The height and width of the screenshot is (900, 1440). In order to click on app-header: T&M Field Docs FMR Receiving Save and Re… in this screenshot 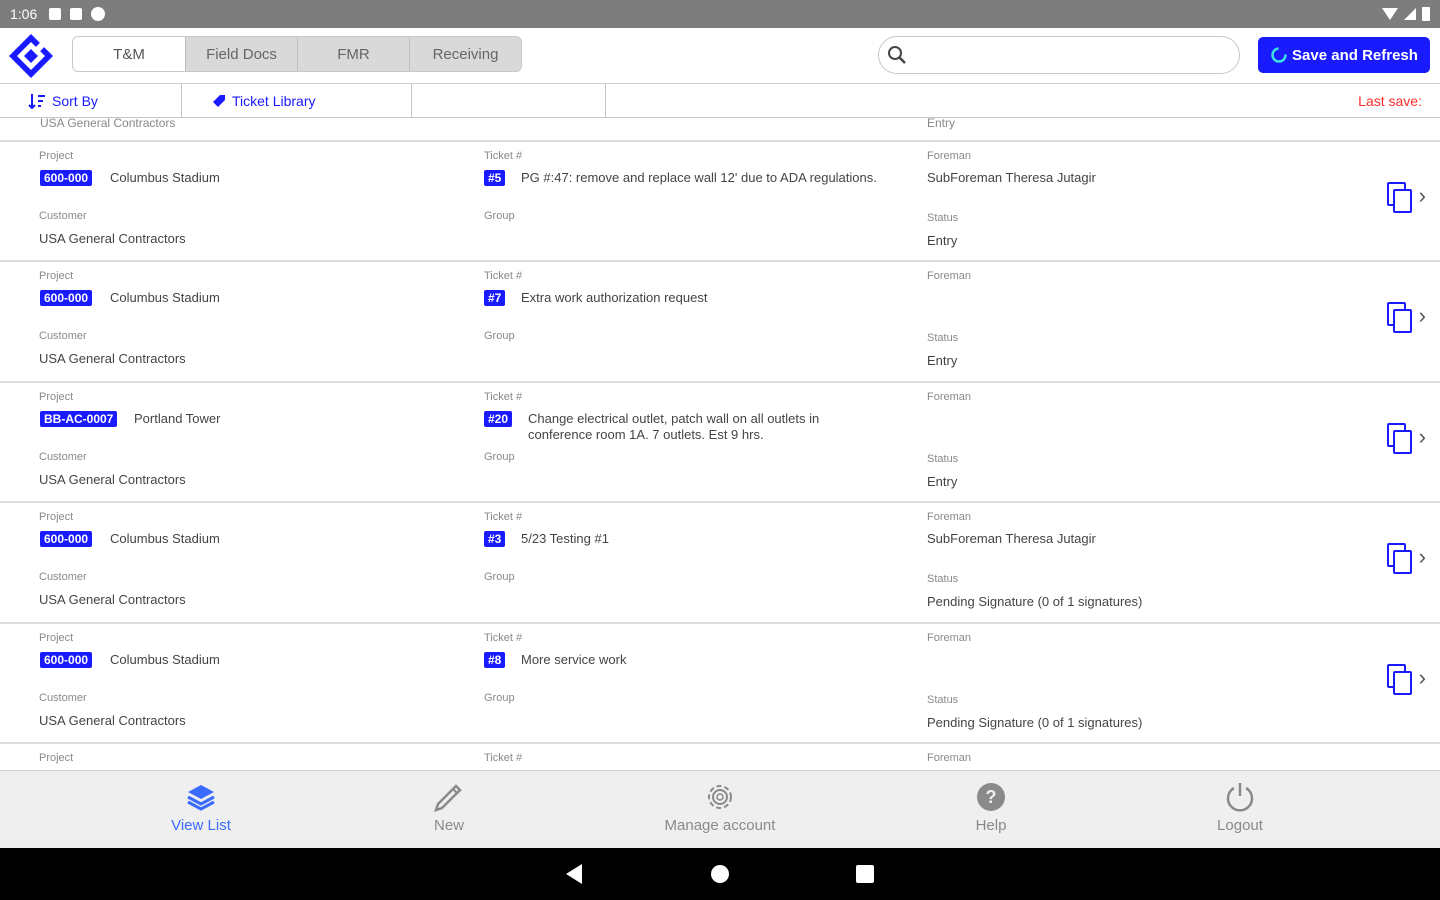, I will do `click(720, 56)`.